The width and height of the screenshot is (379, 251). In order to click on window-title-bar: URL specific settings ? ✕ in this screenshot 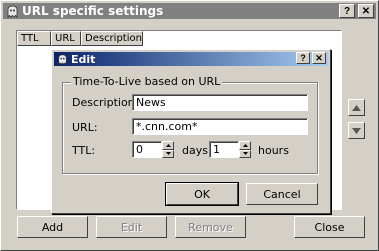, I will do `click(189, 11)`.